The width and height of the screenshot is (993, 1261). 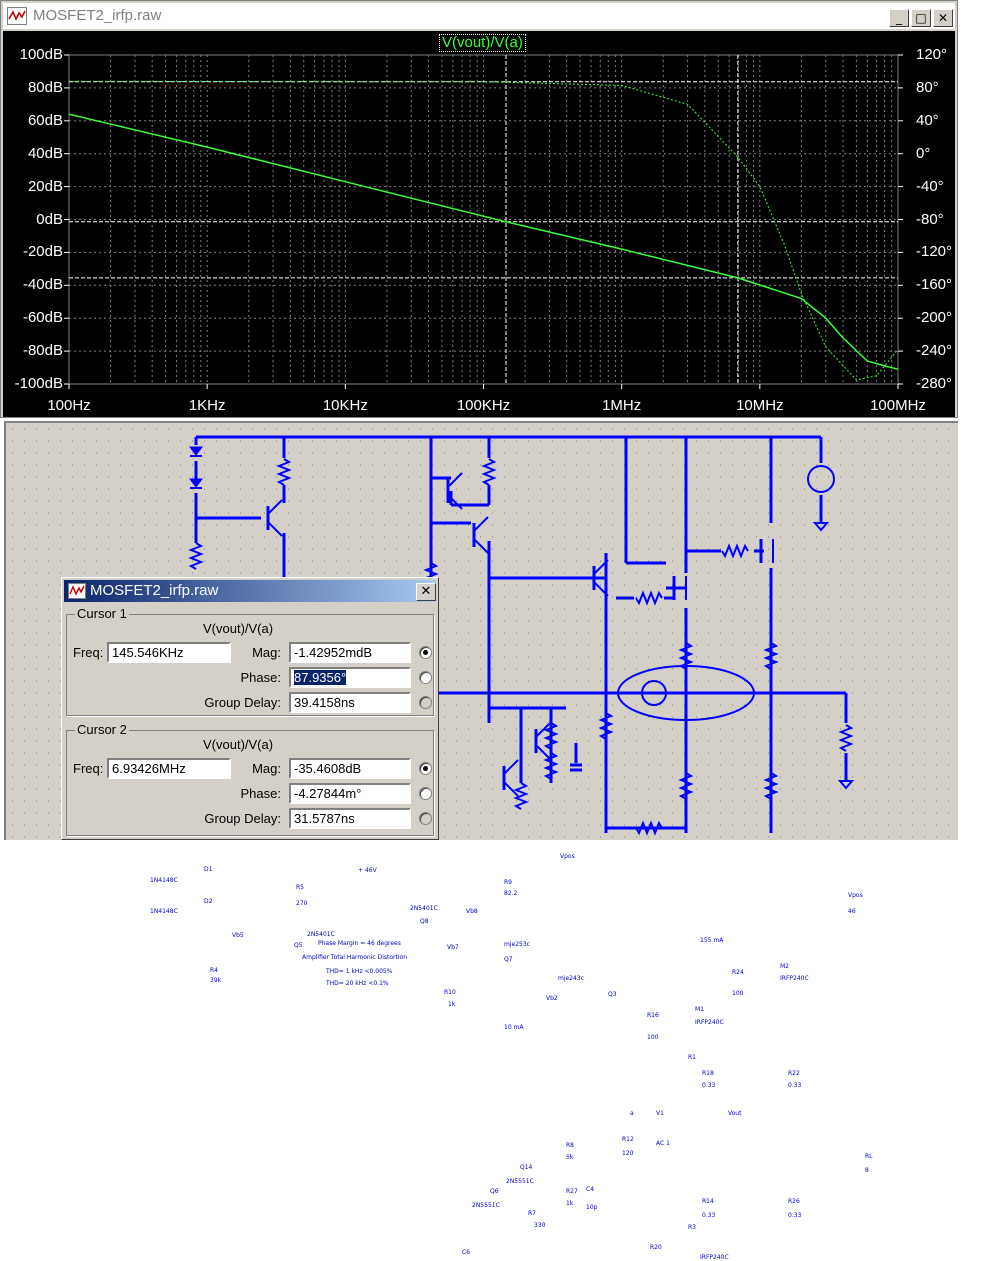 What do you see at coordinates (552, 998) in the screenshot?
I see `schematic-label: Vb2` at bounding box center [552, 998].